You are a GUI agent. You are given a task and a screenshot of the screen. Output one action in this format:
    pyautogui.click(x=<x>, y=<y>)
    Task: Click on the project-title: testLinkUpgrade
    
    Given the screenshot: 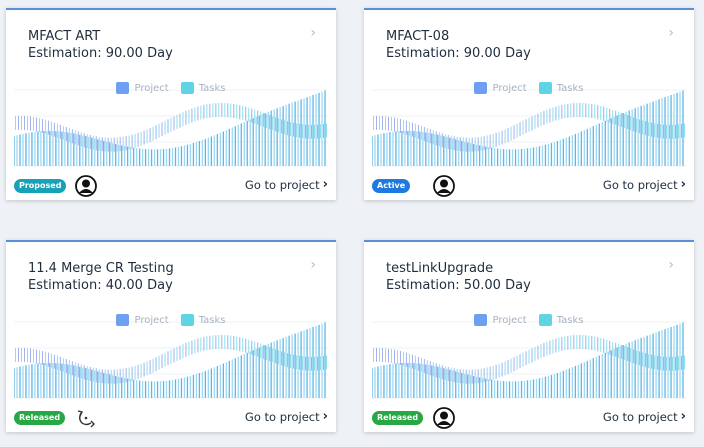 What is the action you would take?
    pyautogui.click(x=440, y=268)
    